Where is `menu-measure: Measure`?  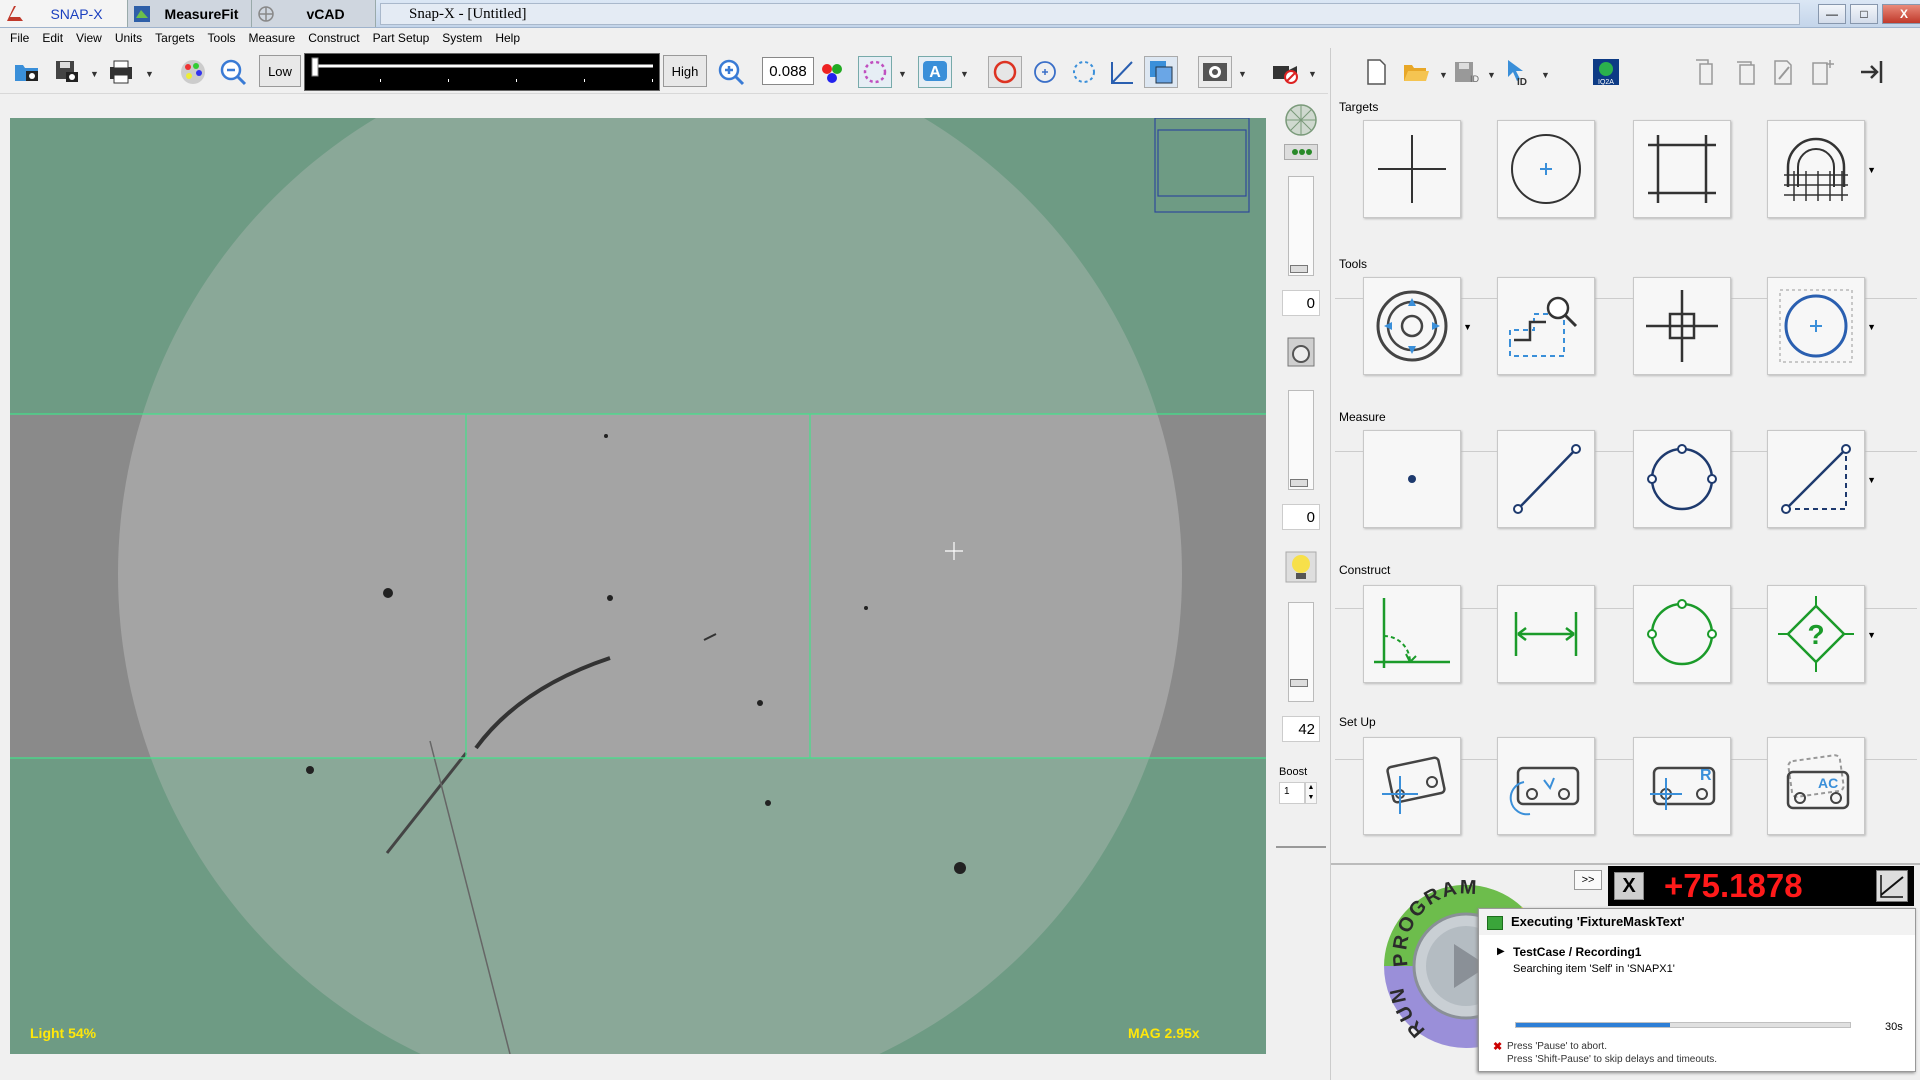
menu-measure: Measure is located at coordinates (272, 38).